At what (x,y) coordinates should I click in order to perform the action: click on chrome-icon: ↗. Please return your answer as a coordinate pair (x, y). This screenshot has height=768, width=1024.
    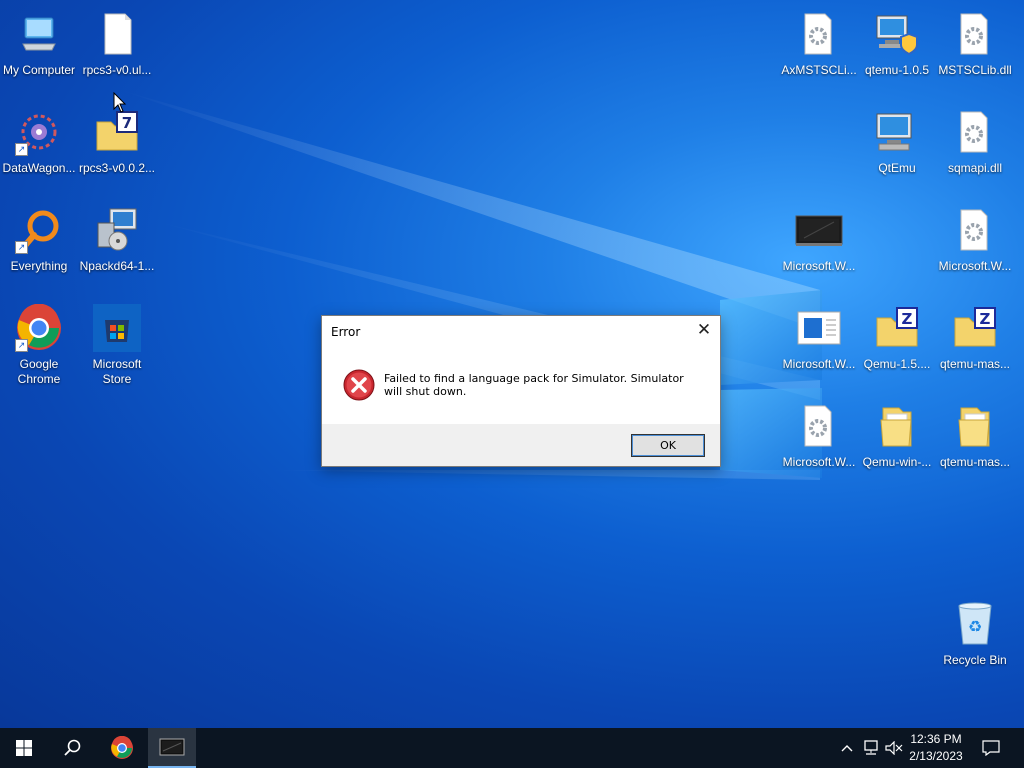
    Looking at the image, I should click on (39, 328).